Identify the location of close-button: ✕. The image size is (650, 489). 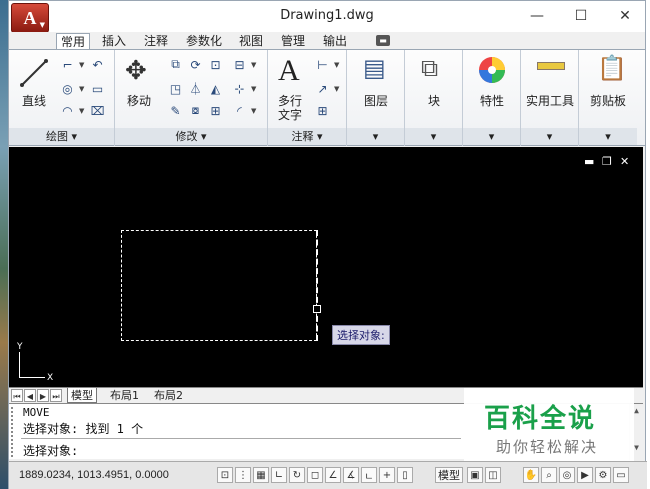
(625, 16).